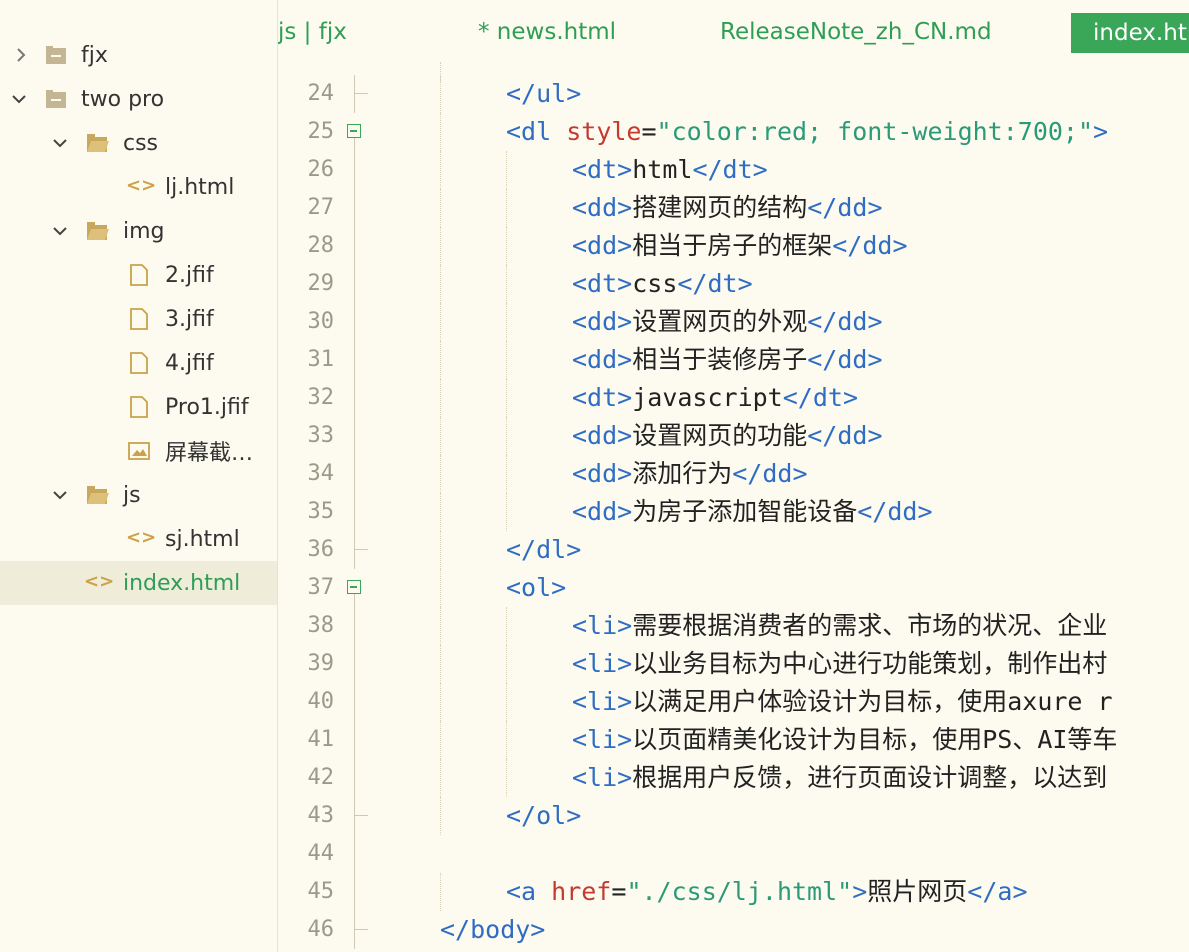 Image resolution: width=1189 pixels, height=952 pixels. Describe the element at coordinates (1130, 33) in the screenshot. I see `tab-index-html: index.html` at that location.